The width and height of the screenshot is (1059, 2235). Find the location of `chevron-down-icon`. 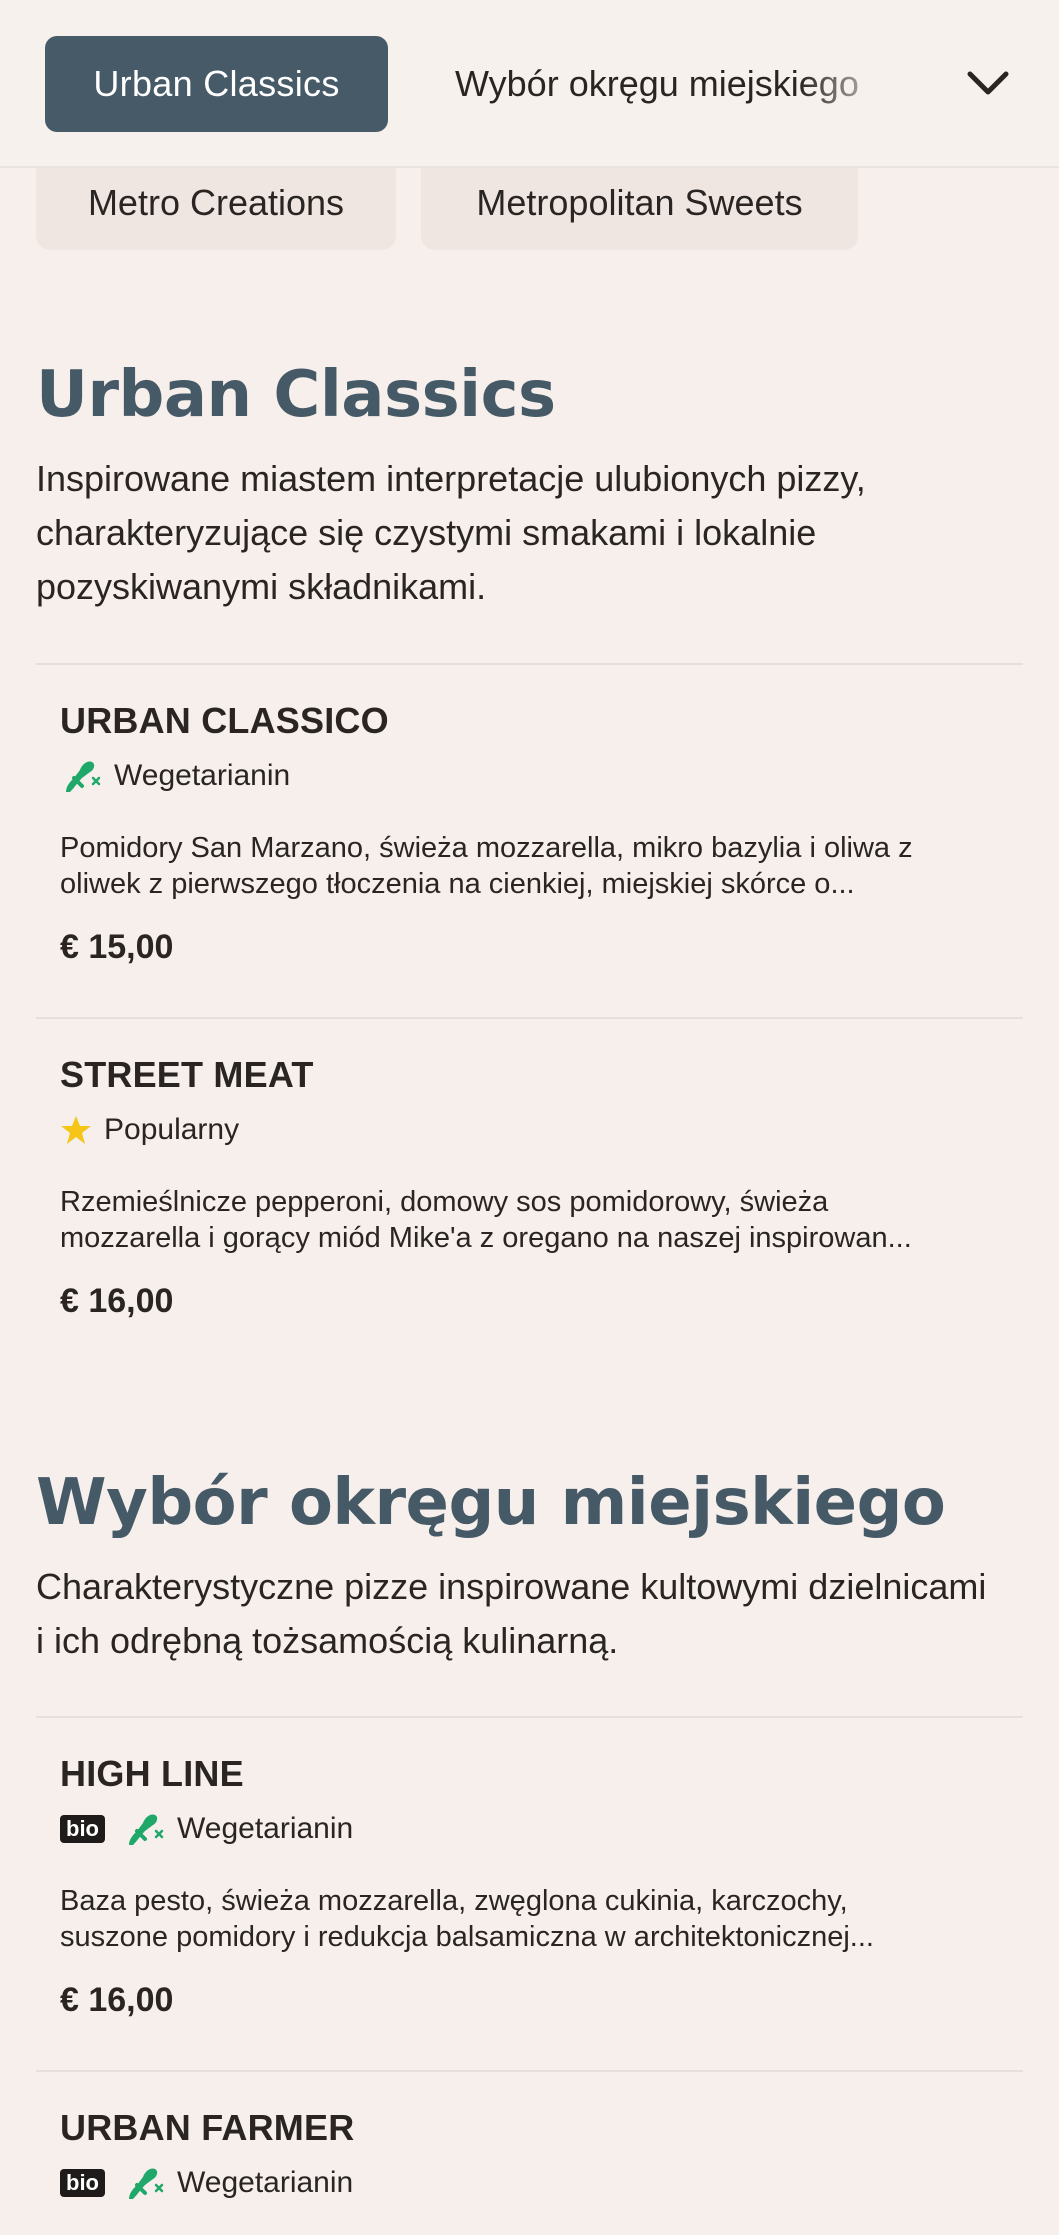

chevron-down-icon is located at coordinates (988, 84).